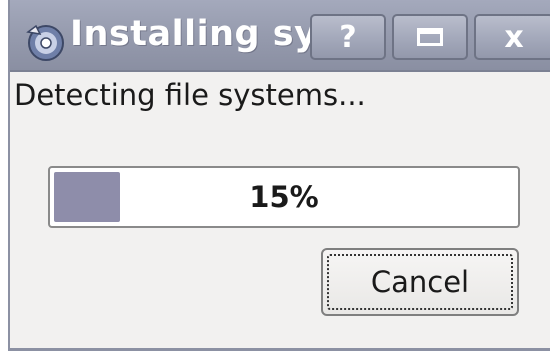  I want to click on close-icon: x, so click(514, 37).